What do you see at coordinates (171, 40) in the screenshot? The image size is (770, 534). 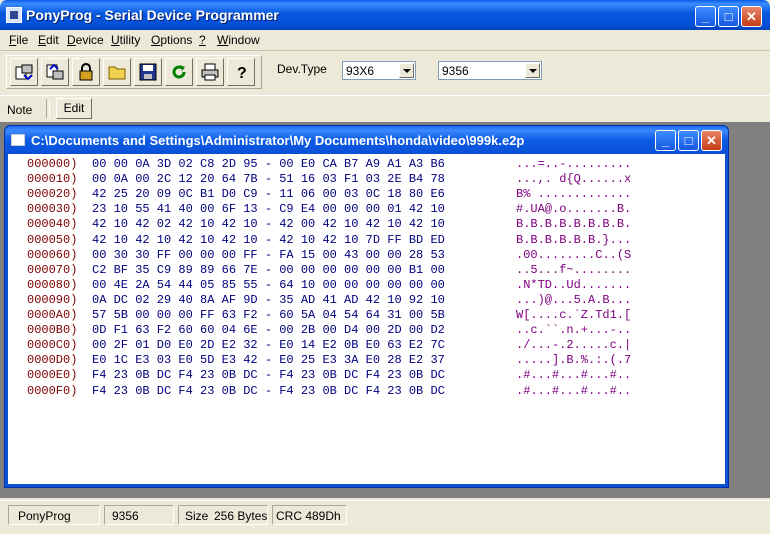 I see `menu-options: Options` at bounding box center [171, 40].